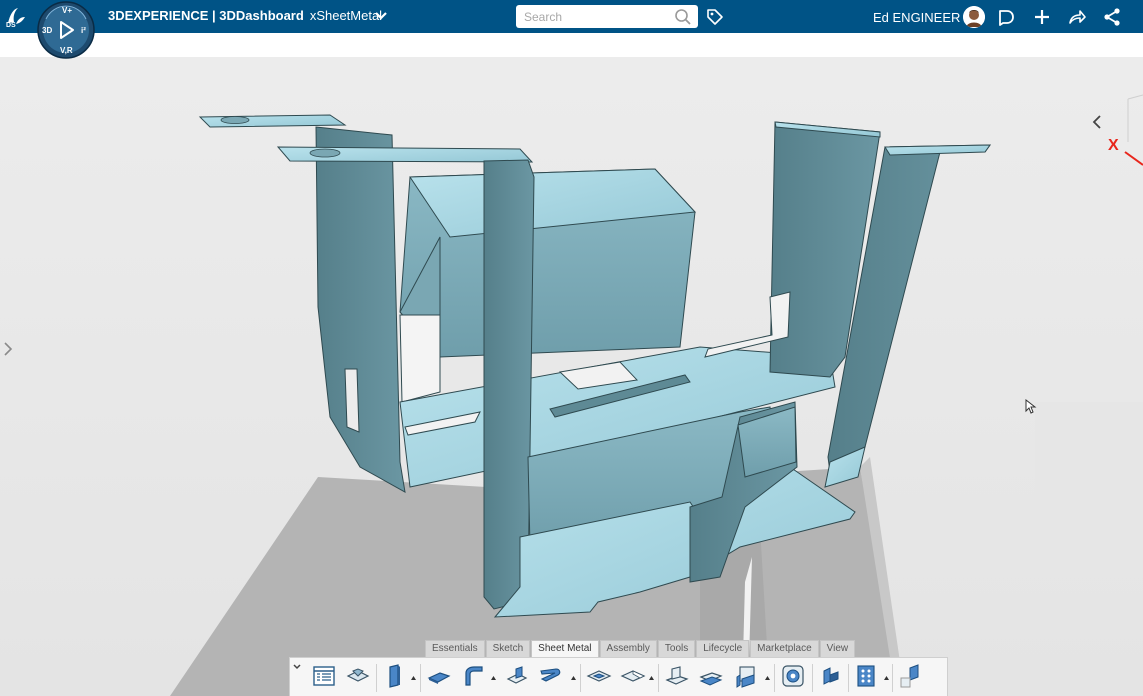 The image size is (1143, 696). What do you see at coordinates (831, 676) in the screenshot?
I see `pattern-icon` at bounding box center [831, 676].